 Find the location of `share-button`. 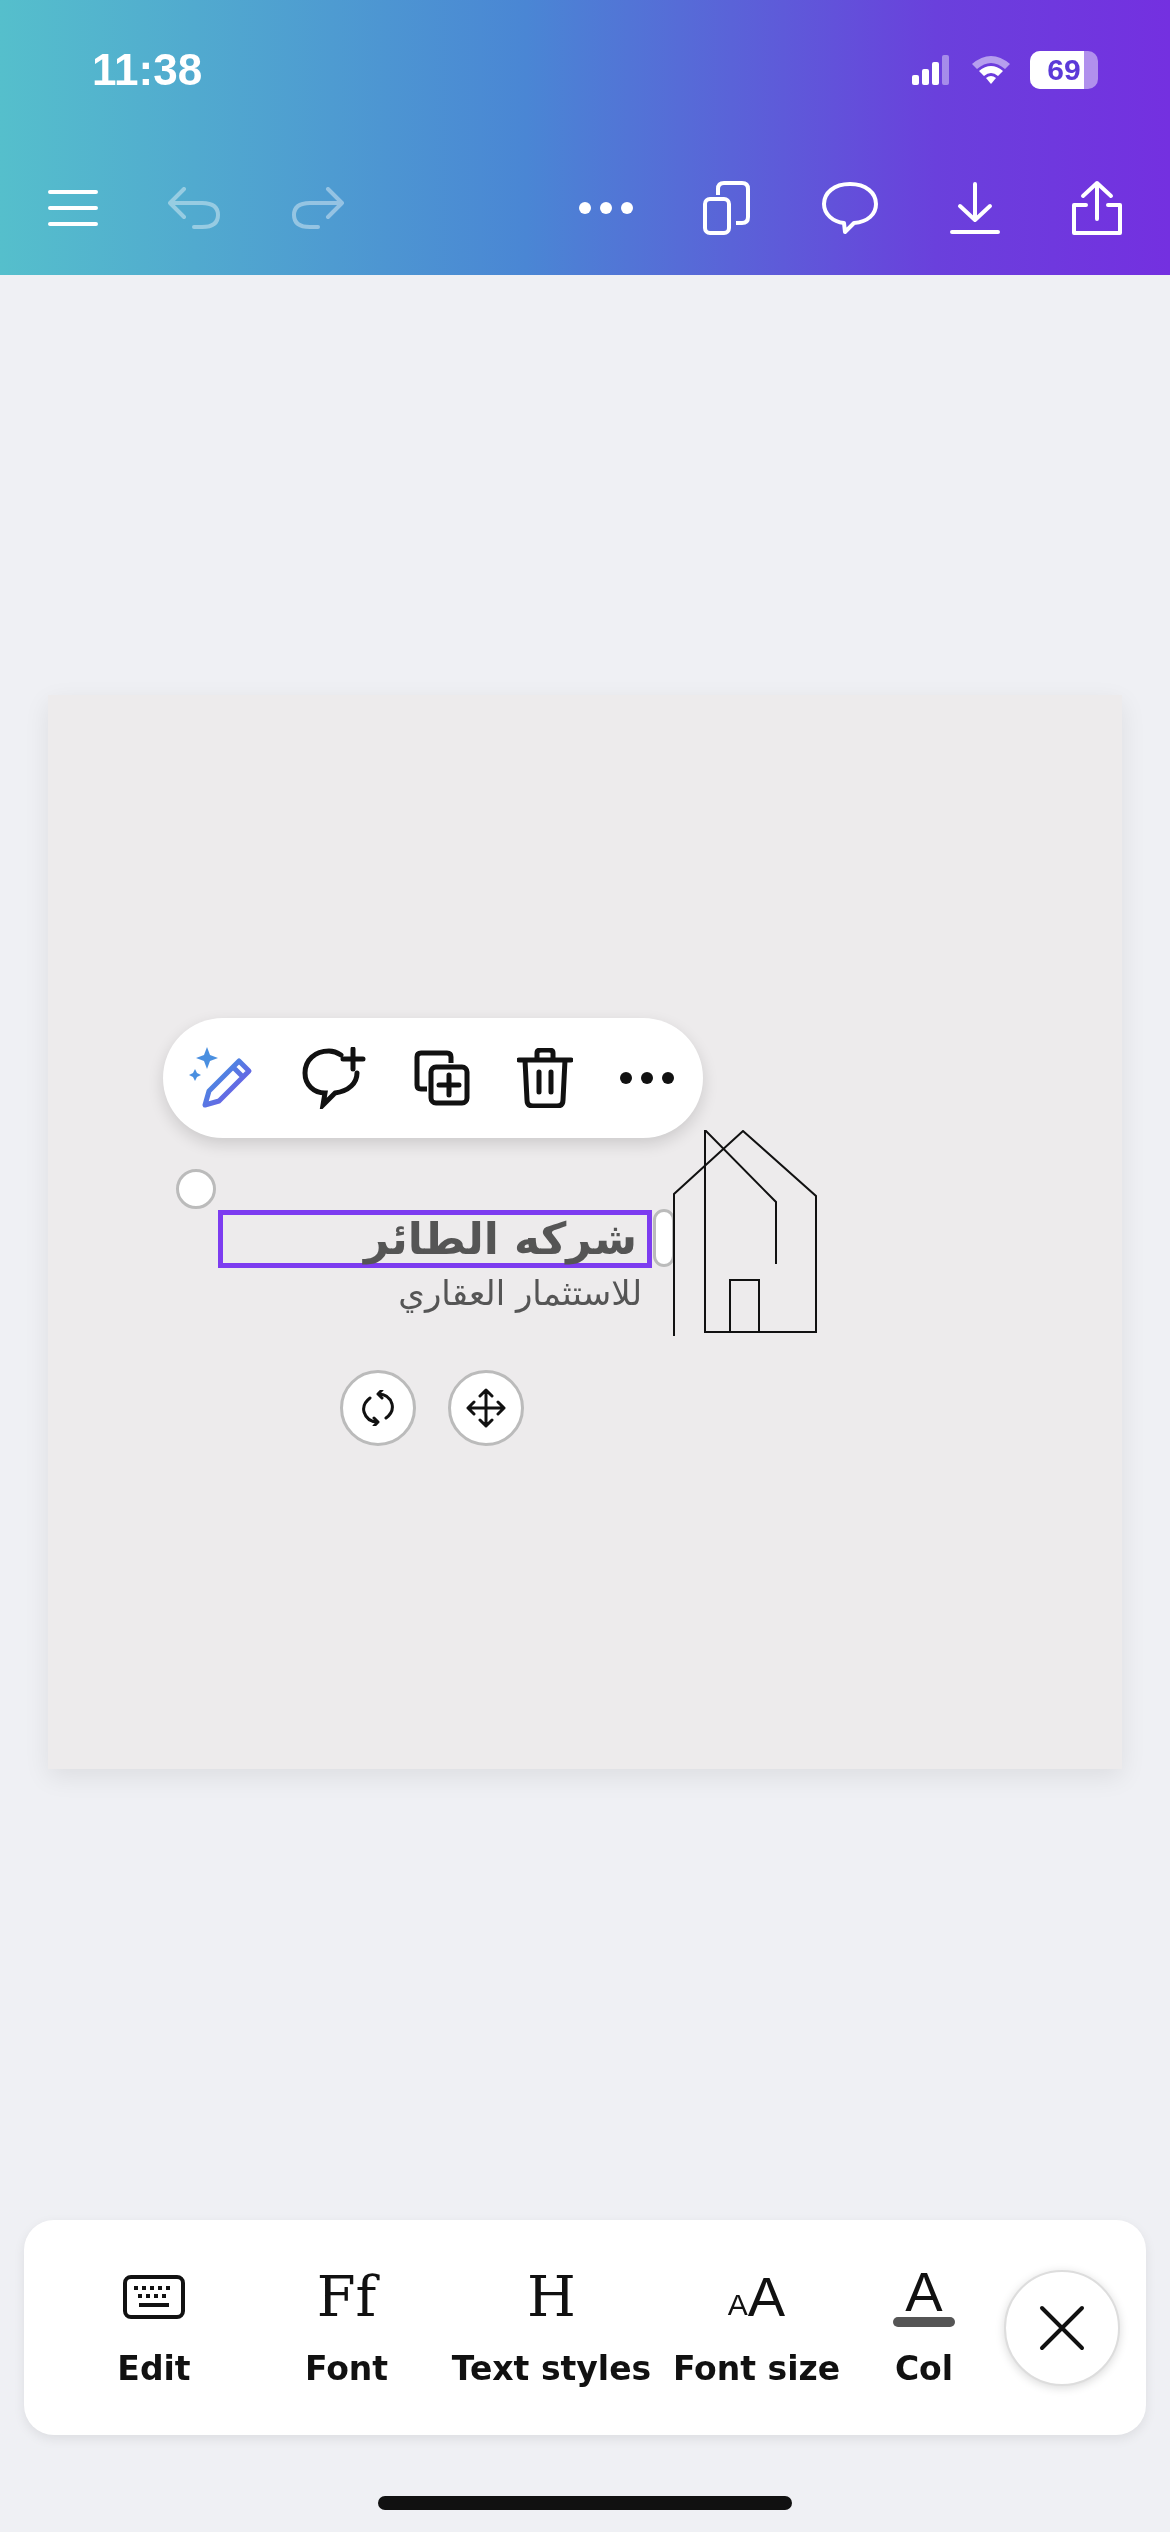

share-button is located at coordinates (1097, 207).